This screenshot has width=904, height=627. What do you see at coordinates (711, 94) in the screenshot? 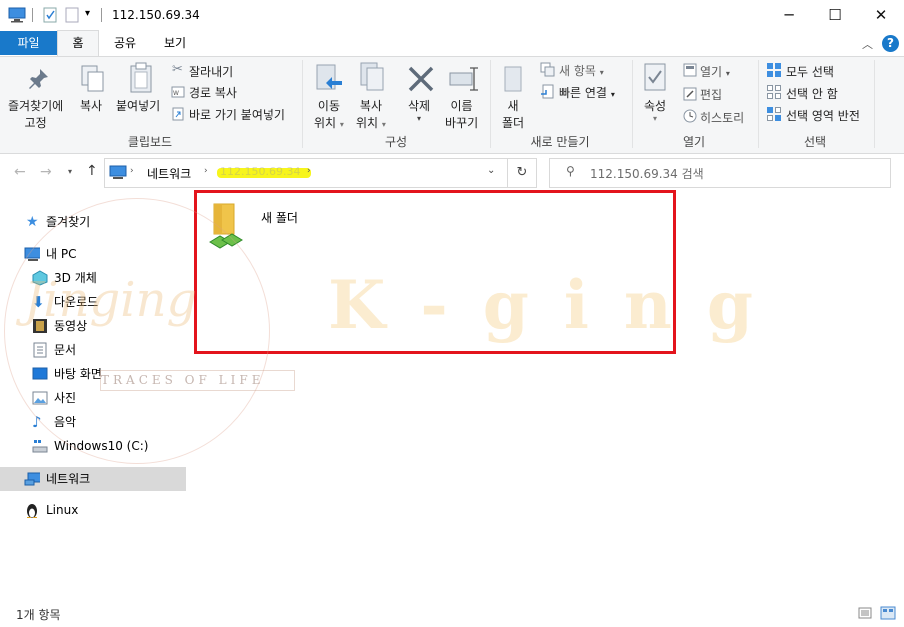
I see `edit-button: 편집` at bounding box center [711, 94].